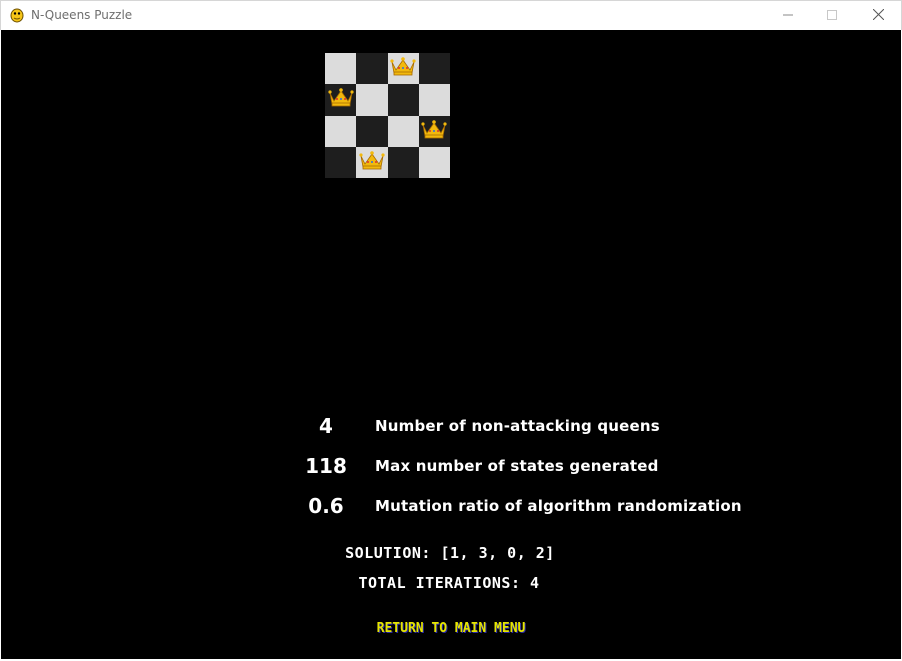 The width and height of the screenshot is (902, 661). What do you see at coordinates (82, 15) in the screenshot?
I see `window-title: N-Queens Puzzle` at bounding box center [82, 15].